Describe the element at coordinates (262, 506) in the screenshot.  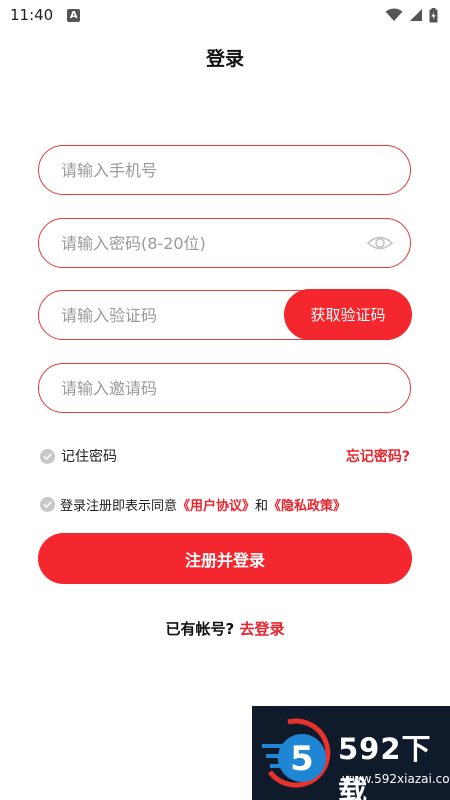
I see `agree-and: 和` at that location.